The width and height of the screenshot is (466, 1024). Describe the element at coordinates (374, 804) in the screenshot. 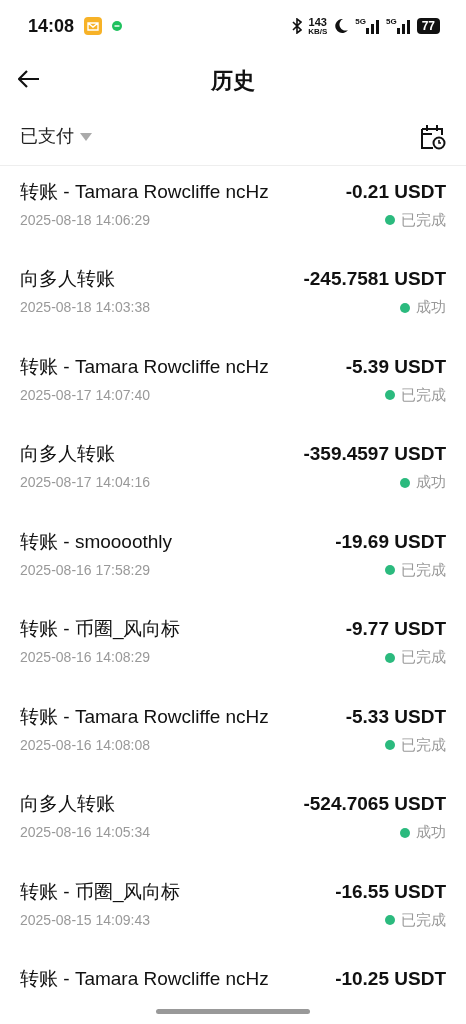

I see `transaction-amount: -524.7065 USDT` at that location.